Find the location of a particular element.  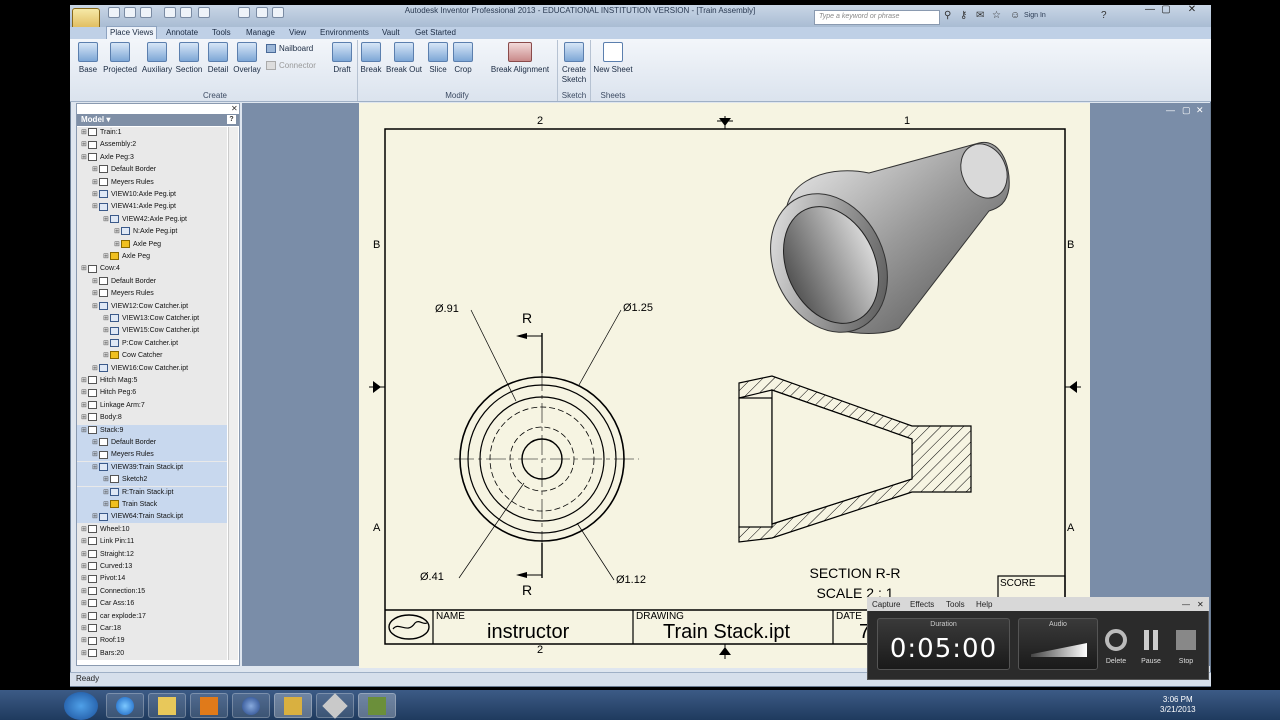

tree-node: ⊞ VIEW39:Train Stack.ipt is located at coordinates (152, 467).